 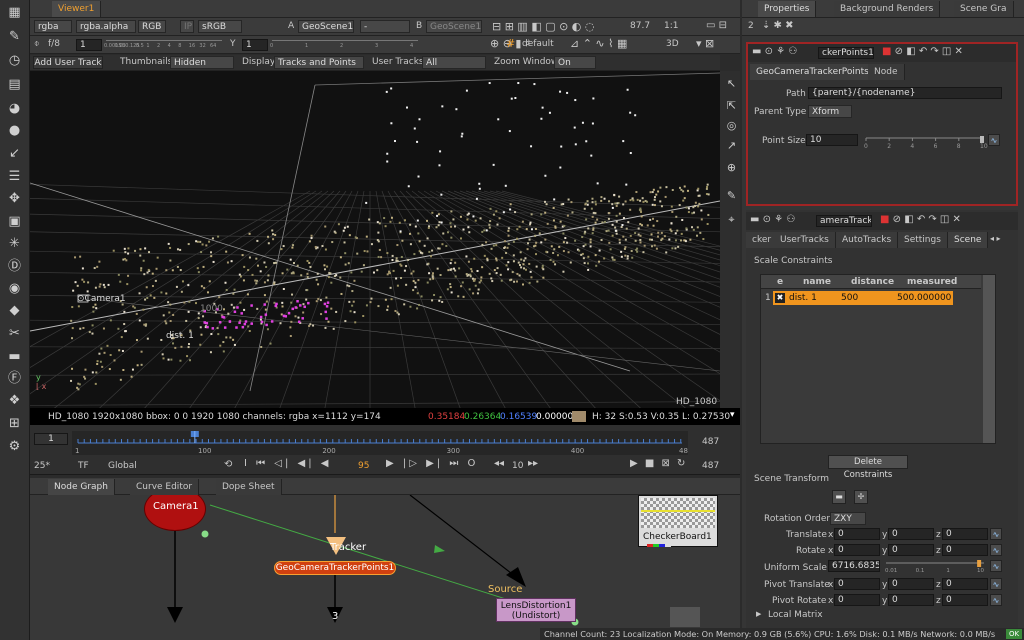 I want to click on transport-back-buttons: I ⏮ ◁| ◀| ◀, so click(x=287, y=463).